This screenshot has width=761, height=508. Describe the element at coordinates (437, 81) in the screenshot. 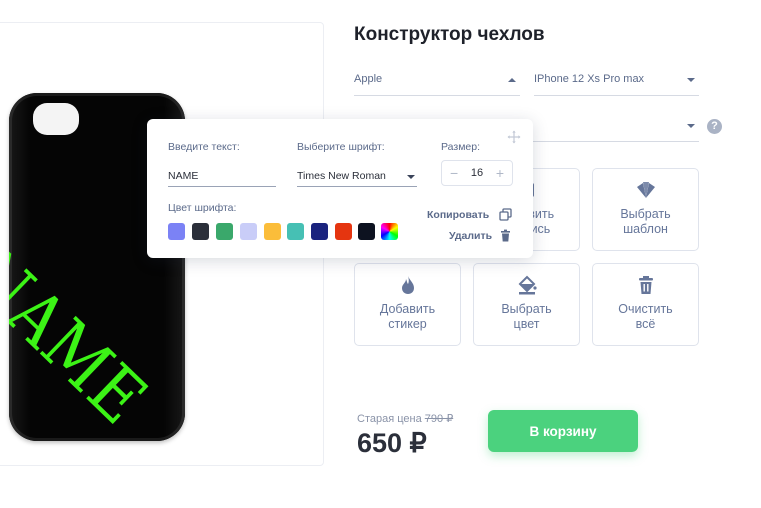

I see `brand-select: Apple` at that location.